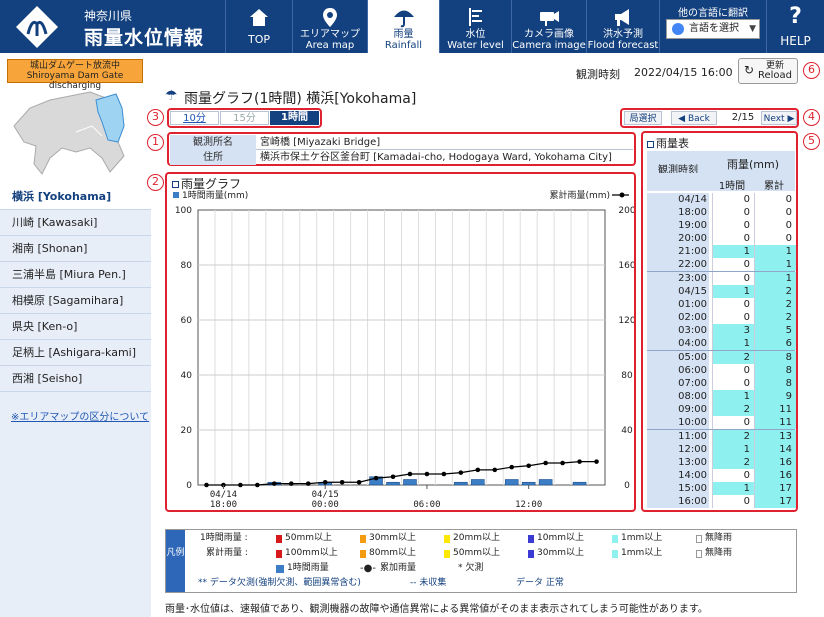 The width and height of the screenshot is (824, 617). I want to click on page-indicator: 2/15, so click(743, 117).